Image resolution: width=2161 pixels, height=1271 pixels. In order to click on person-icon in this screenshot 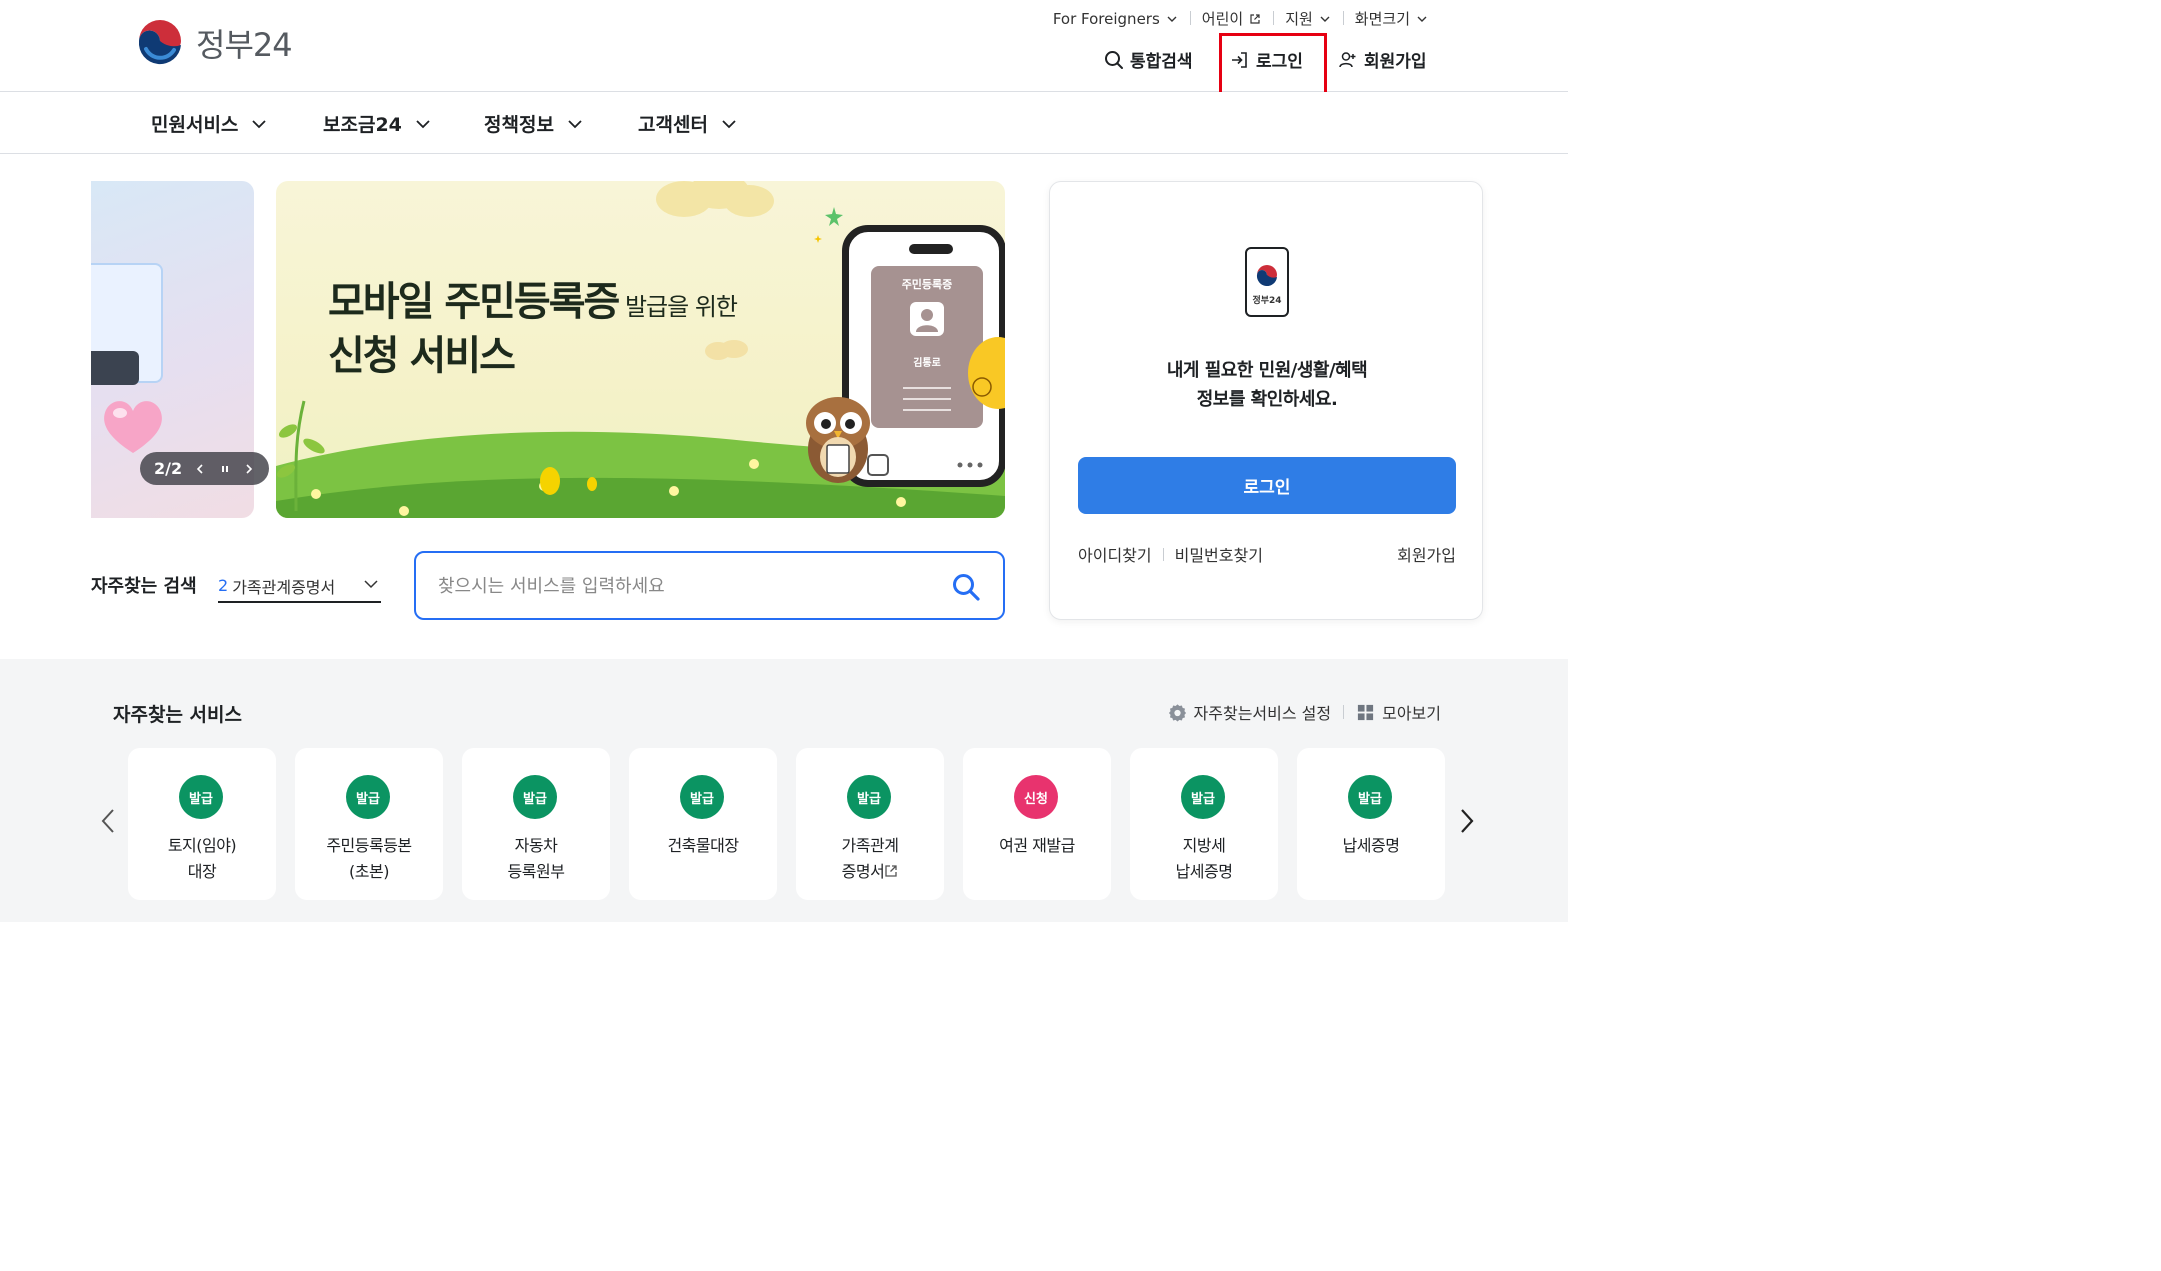, I will do `click(927, 319)`.